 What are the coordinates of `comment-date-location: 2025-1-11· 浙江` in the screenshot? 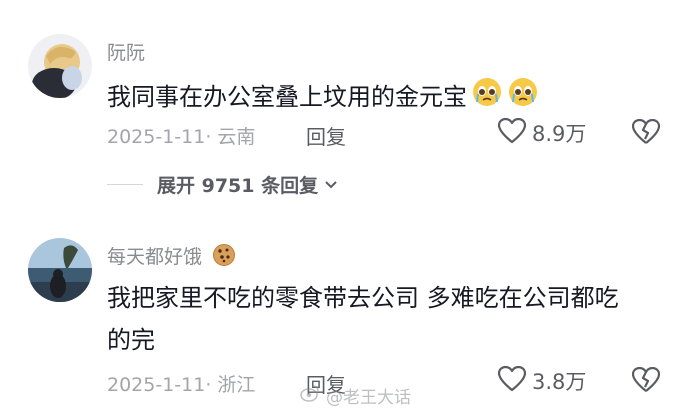 It's located at (181, 385).